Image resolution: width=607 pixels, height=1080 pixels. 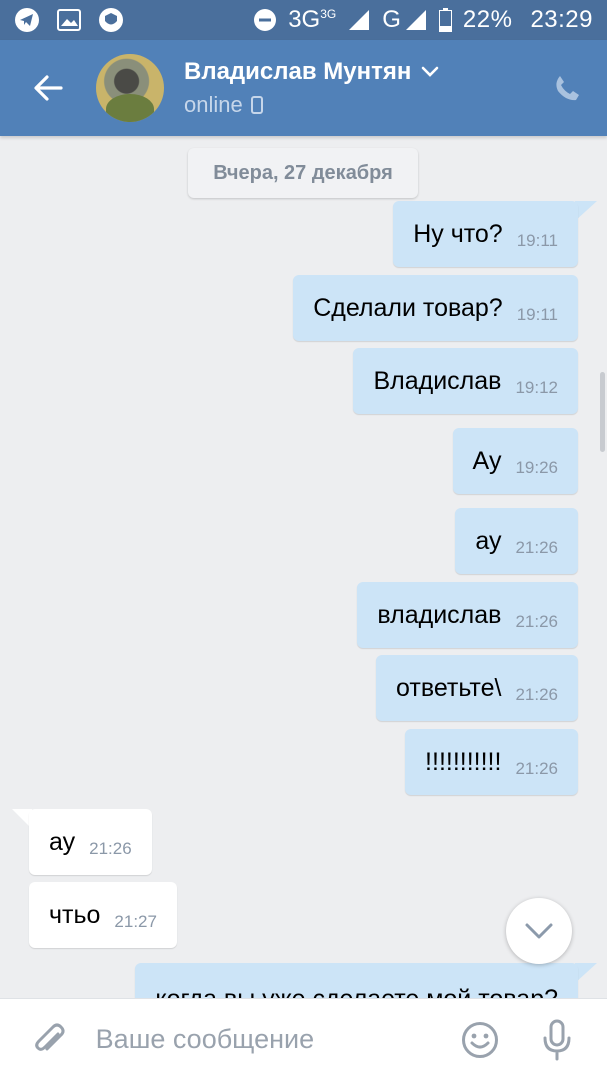 What do you see at coordinates (111, 20) in the screenshot?
I see `shield-icon` at bounding box center [111, 20].